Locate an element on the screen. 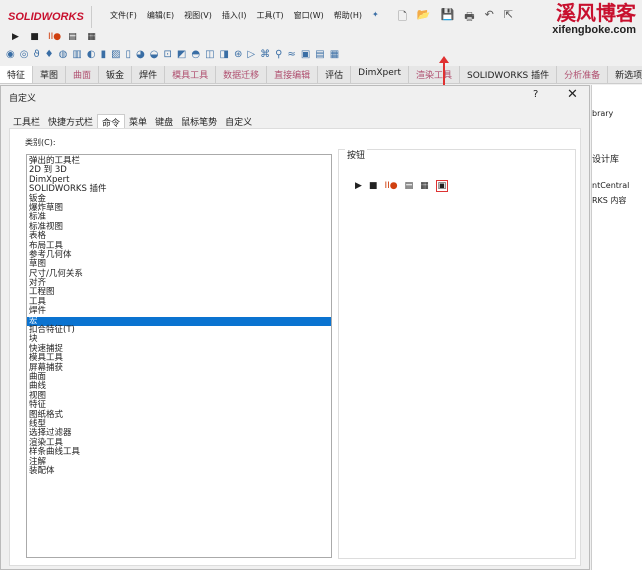 The image size is (642, 570). ribbon-tab: 曲面 is located at coordinates (83, 74).